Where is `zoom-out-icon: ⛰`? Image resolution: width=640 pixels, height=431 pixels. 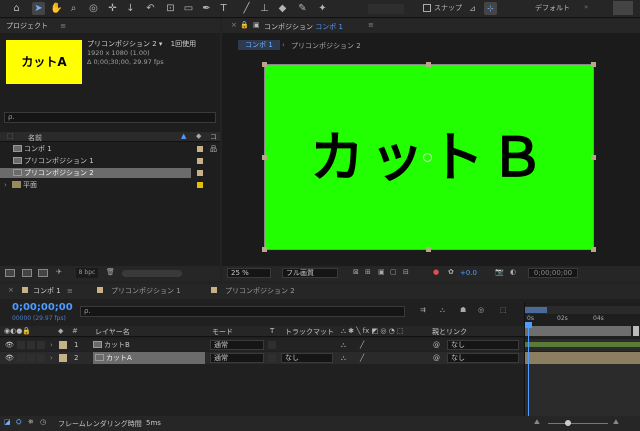 zoom-out-icon: ⛰ is located at coordinates (537, 422).